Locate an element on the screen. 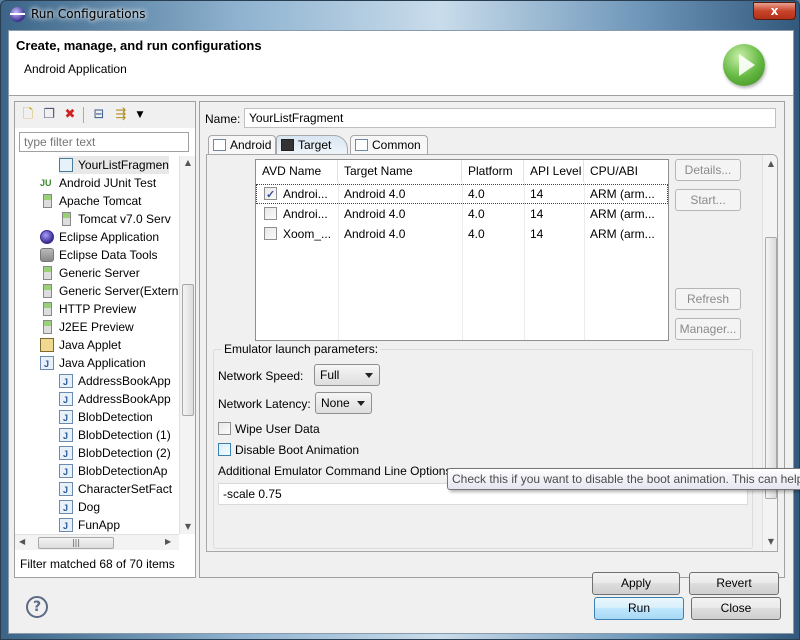 The height and width of the screenshot is (640, 800). button-label: Revert is located at coordinates (734, 583).